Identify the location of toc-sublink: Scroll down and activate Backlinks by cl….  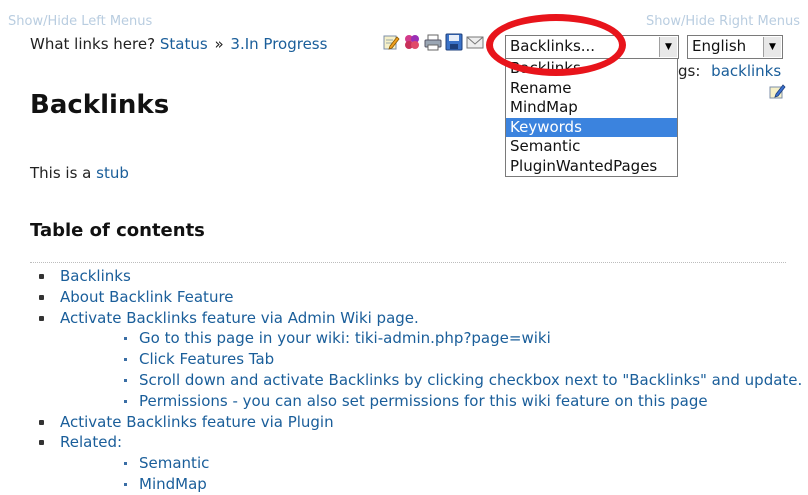
(470, 380).